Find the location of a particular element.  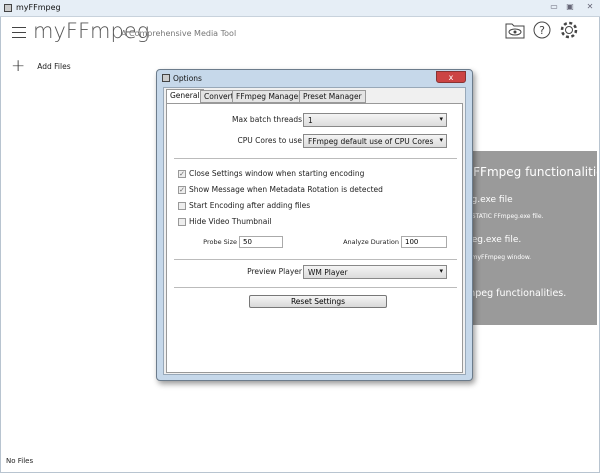

minimize-button: ▭ is located at coordinates (554, 6).